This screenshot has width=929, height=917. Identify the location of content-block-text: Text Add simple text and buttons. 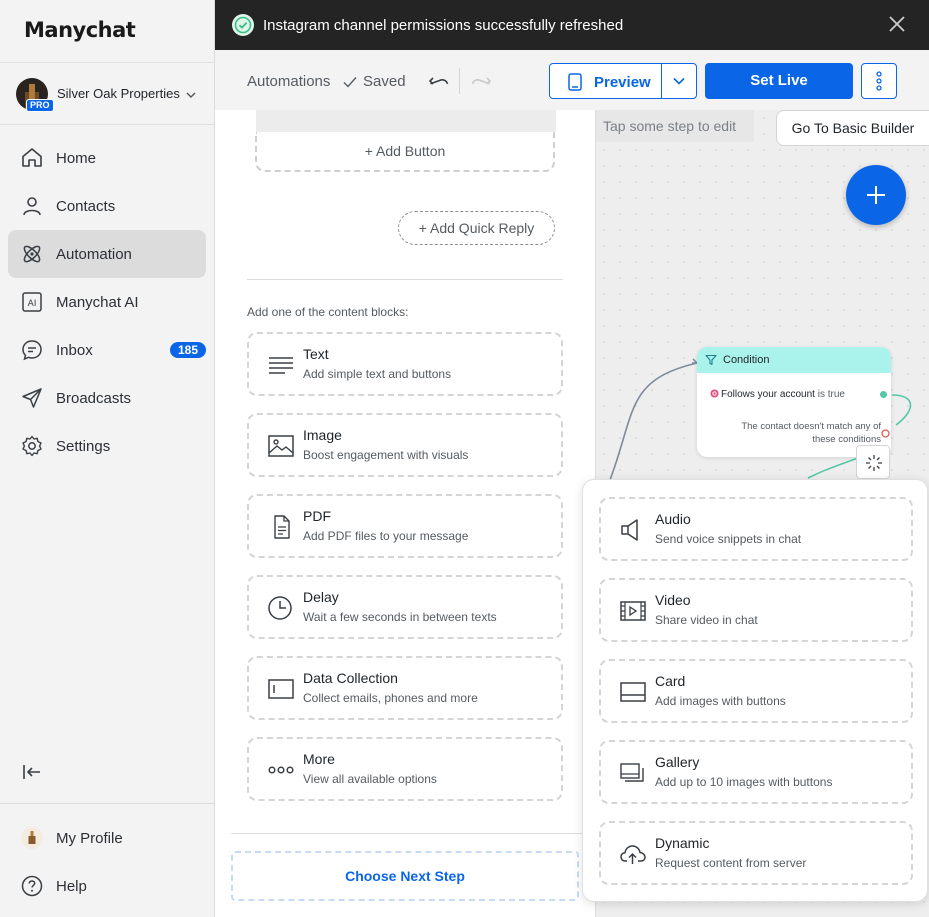
(405, 364).